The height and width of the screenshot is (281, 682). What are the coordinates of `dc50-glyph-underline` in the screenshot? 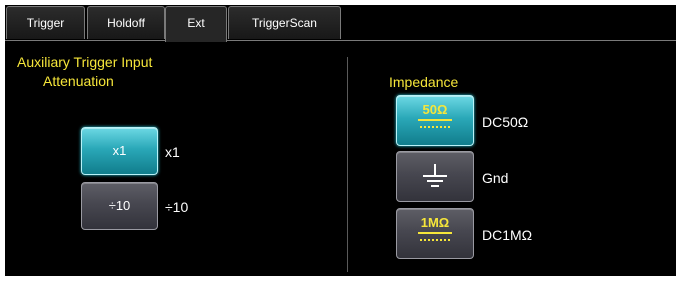 It's located at (435, 120).